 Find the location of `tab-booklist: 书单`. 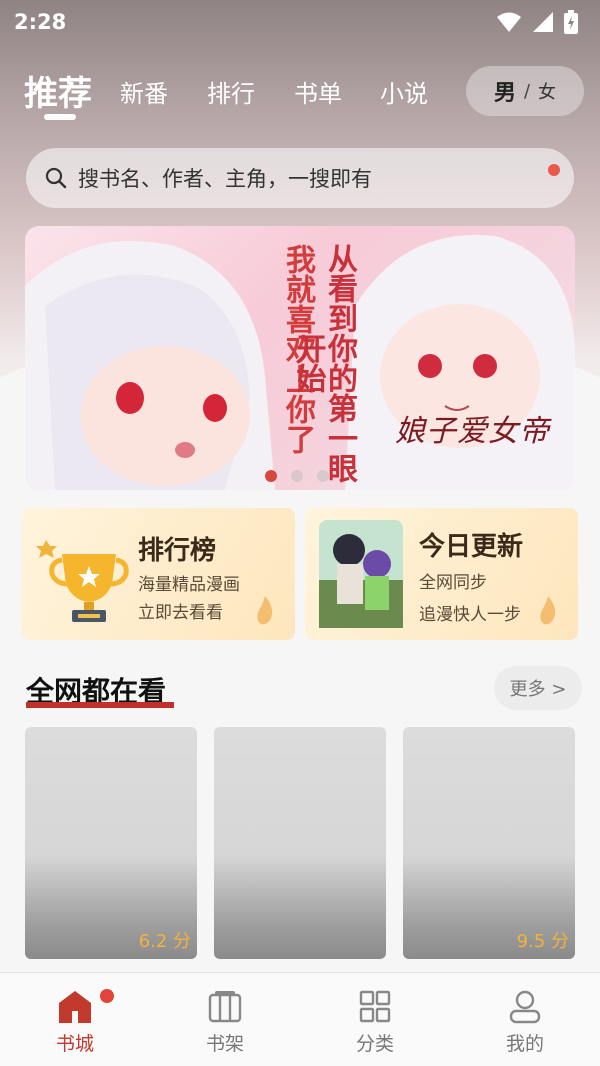

tab-booklist: 书单 is located at coordinates (318, 91).